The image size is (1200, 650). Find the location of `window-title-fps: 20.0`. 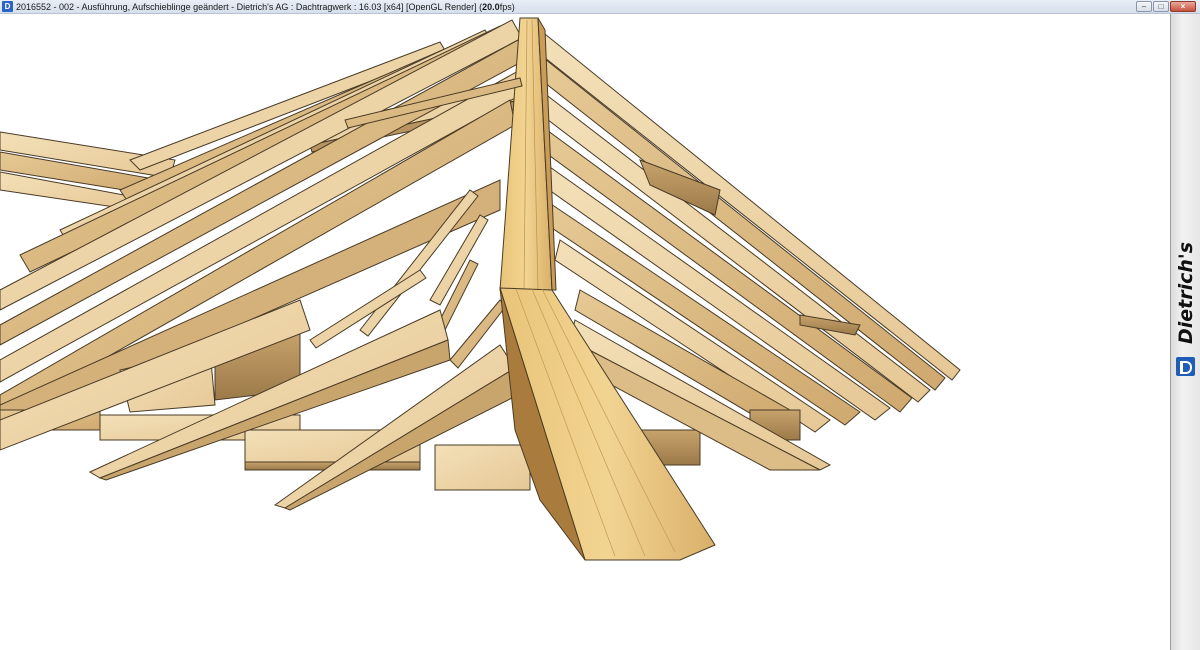

window-title-fps: 20.0 is located at coordinates (491, 7).